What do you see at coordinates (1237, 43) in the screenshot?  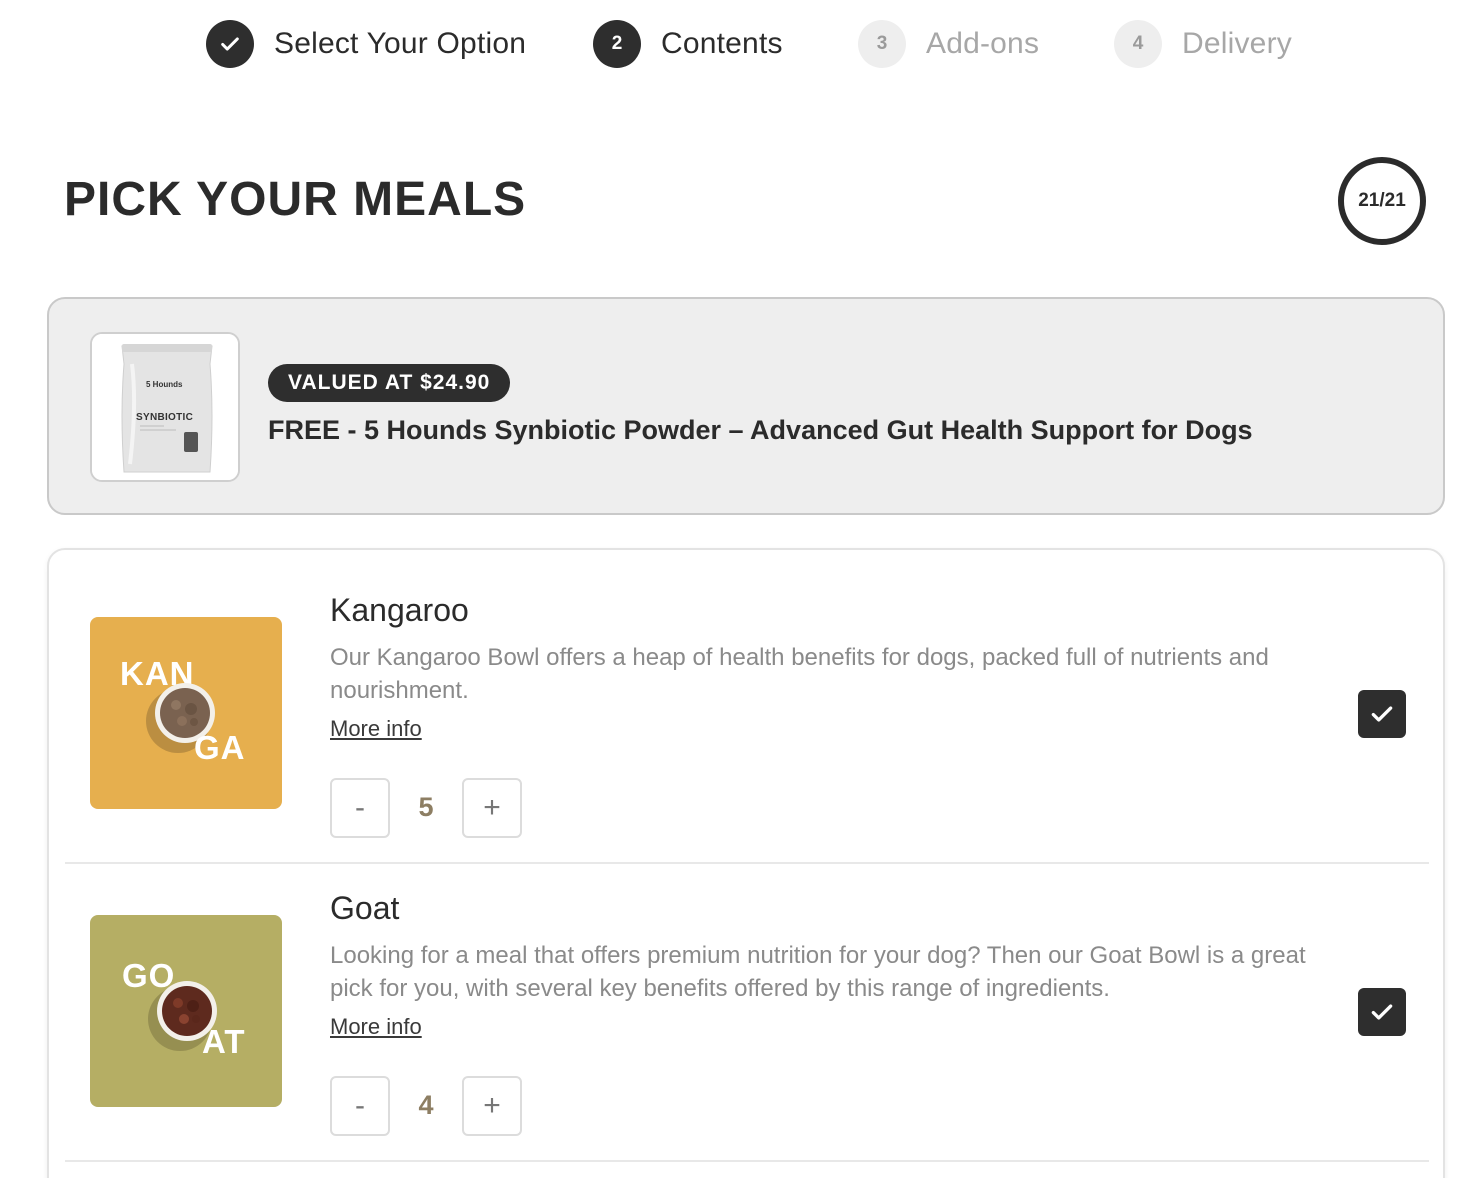 I see `step-label: Delivery` at bounding box center [1237, 43].